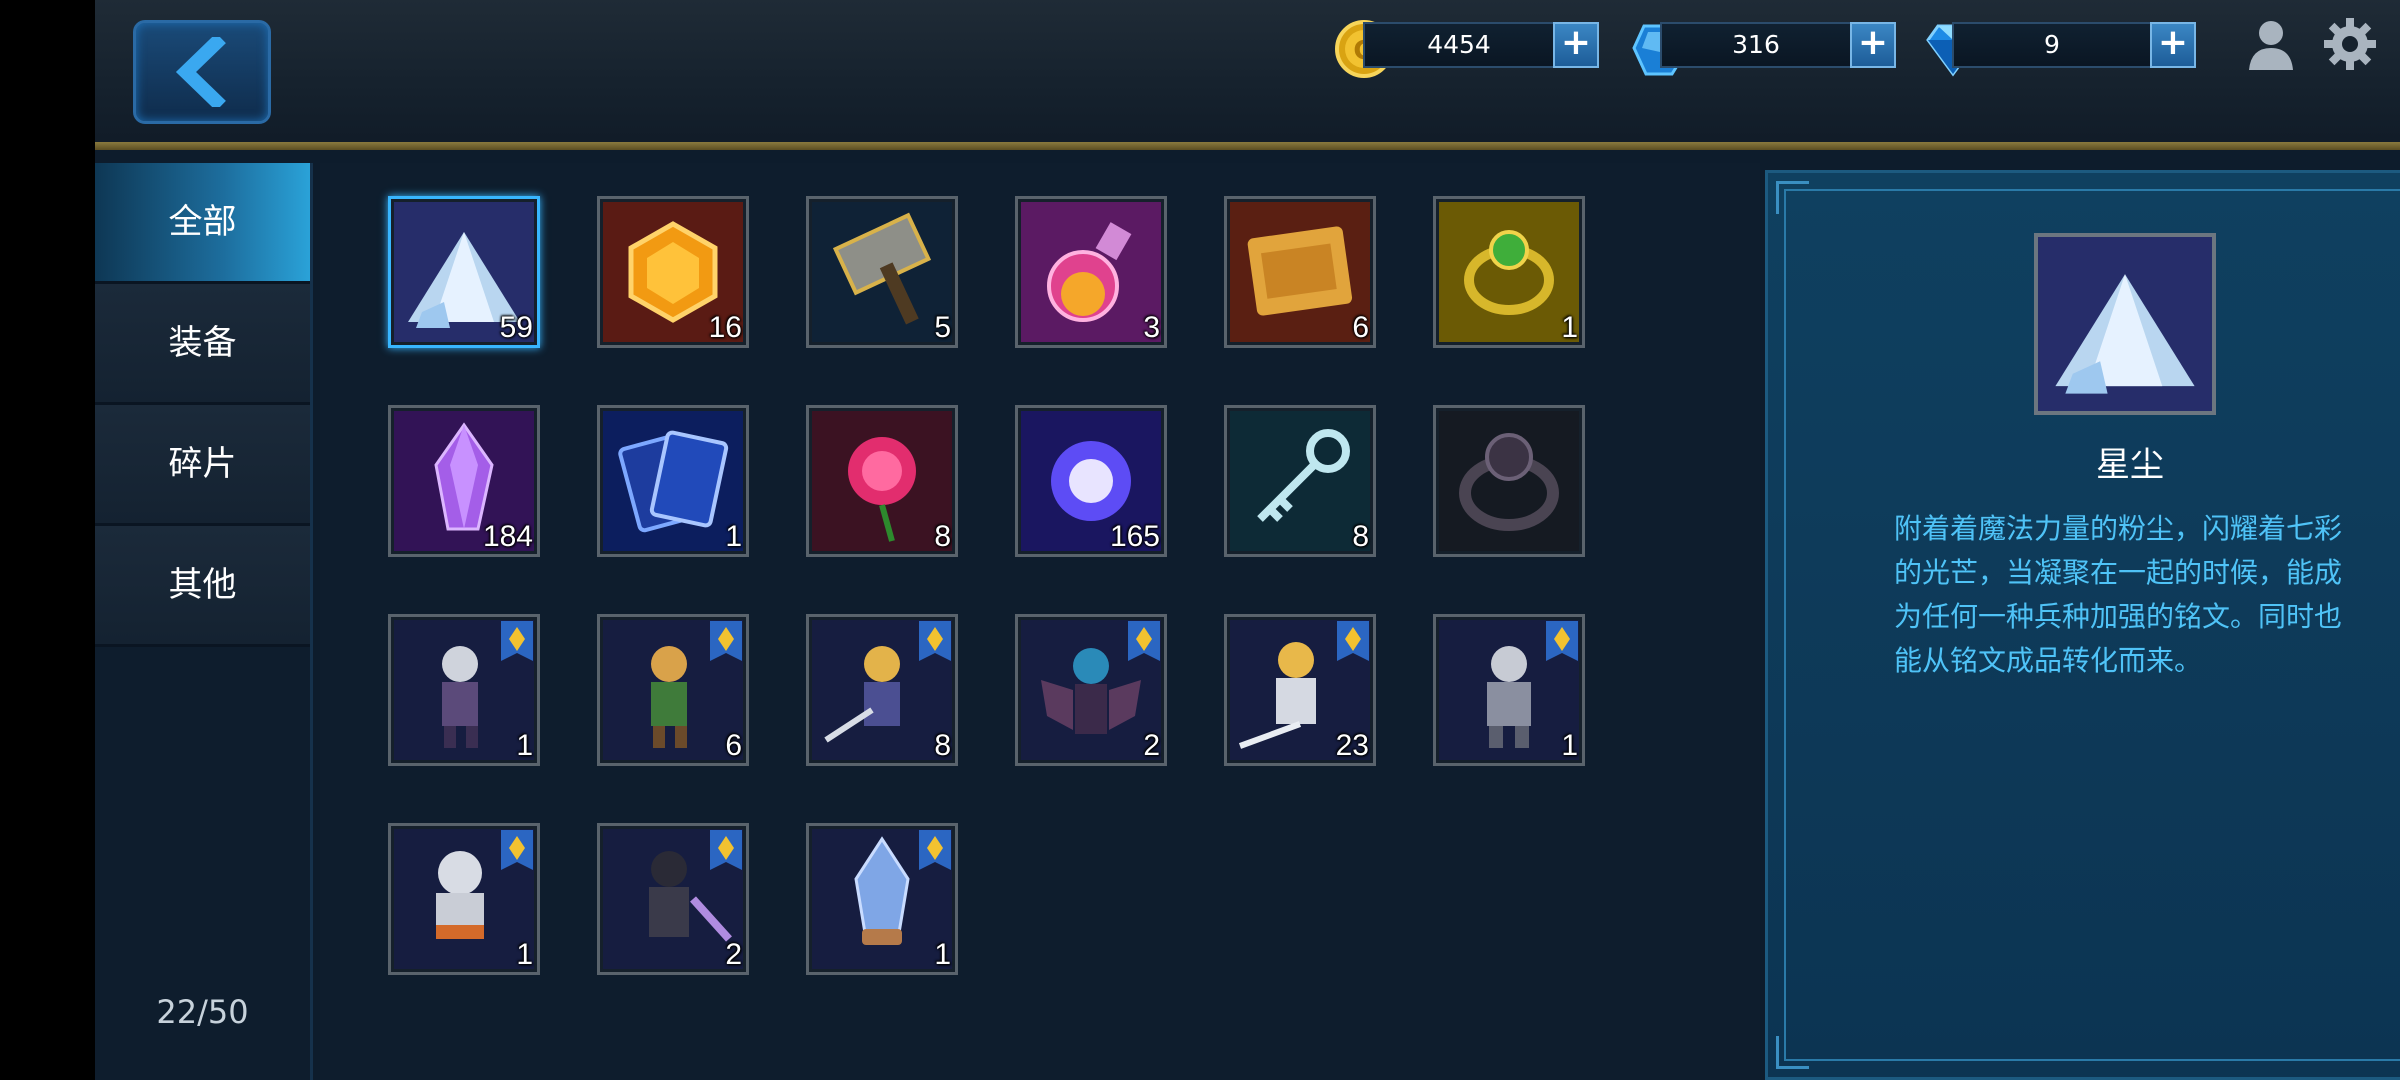 The image size is (2400, 1080). I want to click on item-magic-orb: 165, so click(1091, 481).